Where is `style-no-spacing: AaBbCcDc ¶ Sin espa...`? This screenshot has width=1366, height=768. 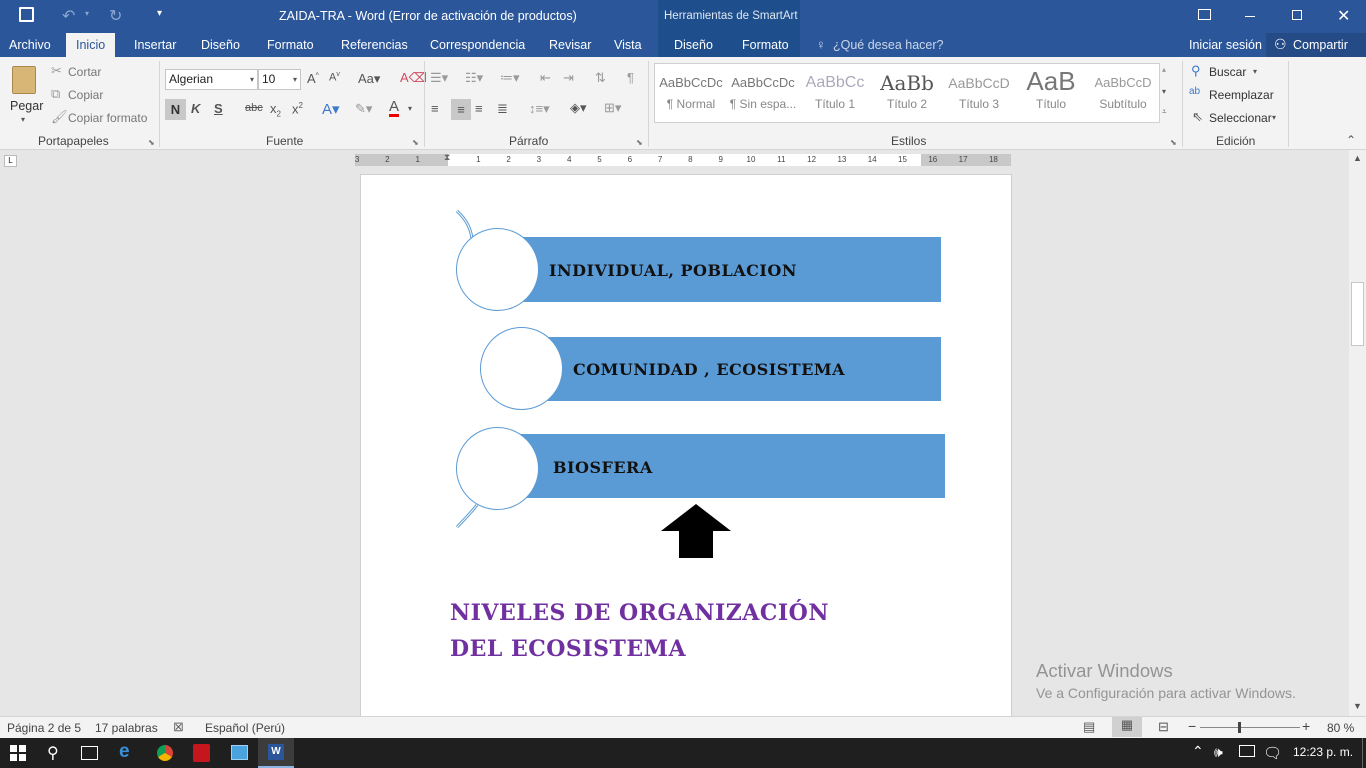
style-no-spacing: AaBbCcDc ¶ Sin espa... is located at coordinates (763, 95).